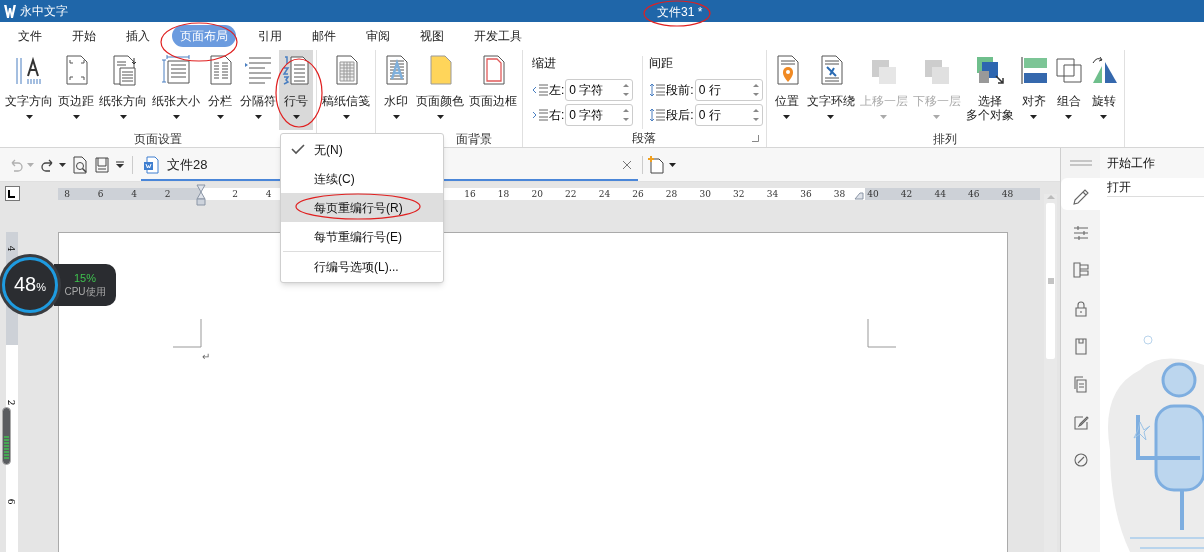  Describe the element at coordinates (1007, 194) in the screenshot. I see `ruler-number: 48` at that location.